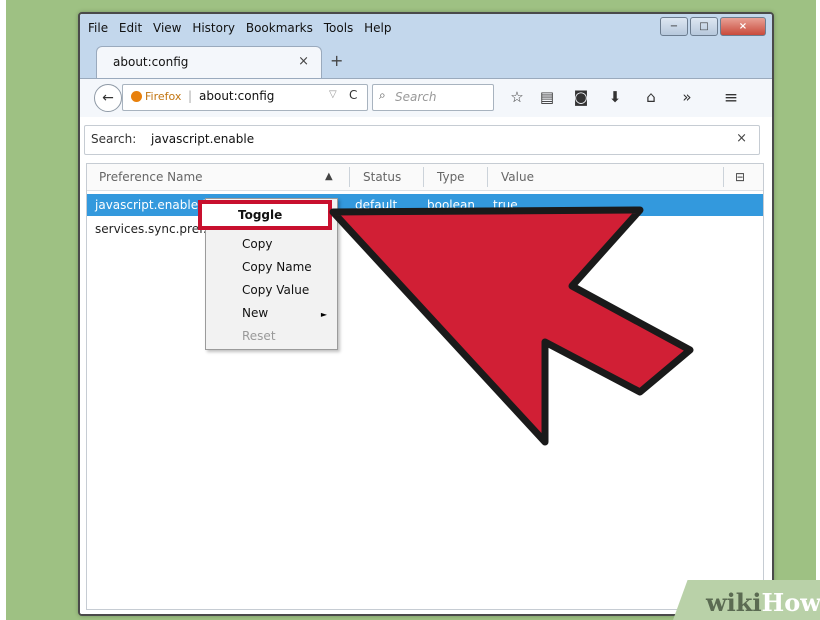  Describe the element at coordinates (790, 602) in the screenshot. I see `watermark-how: How` at that location.